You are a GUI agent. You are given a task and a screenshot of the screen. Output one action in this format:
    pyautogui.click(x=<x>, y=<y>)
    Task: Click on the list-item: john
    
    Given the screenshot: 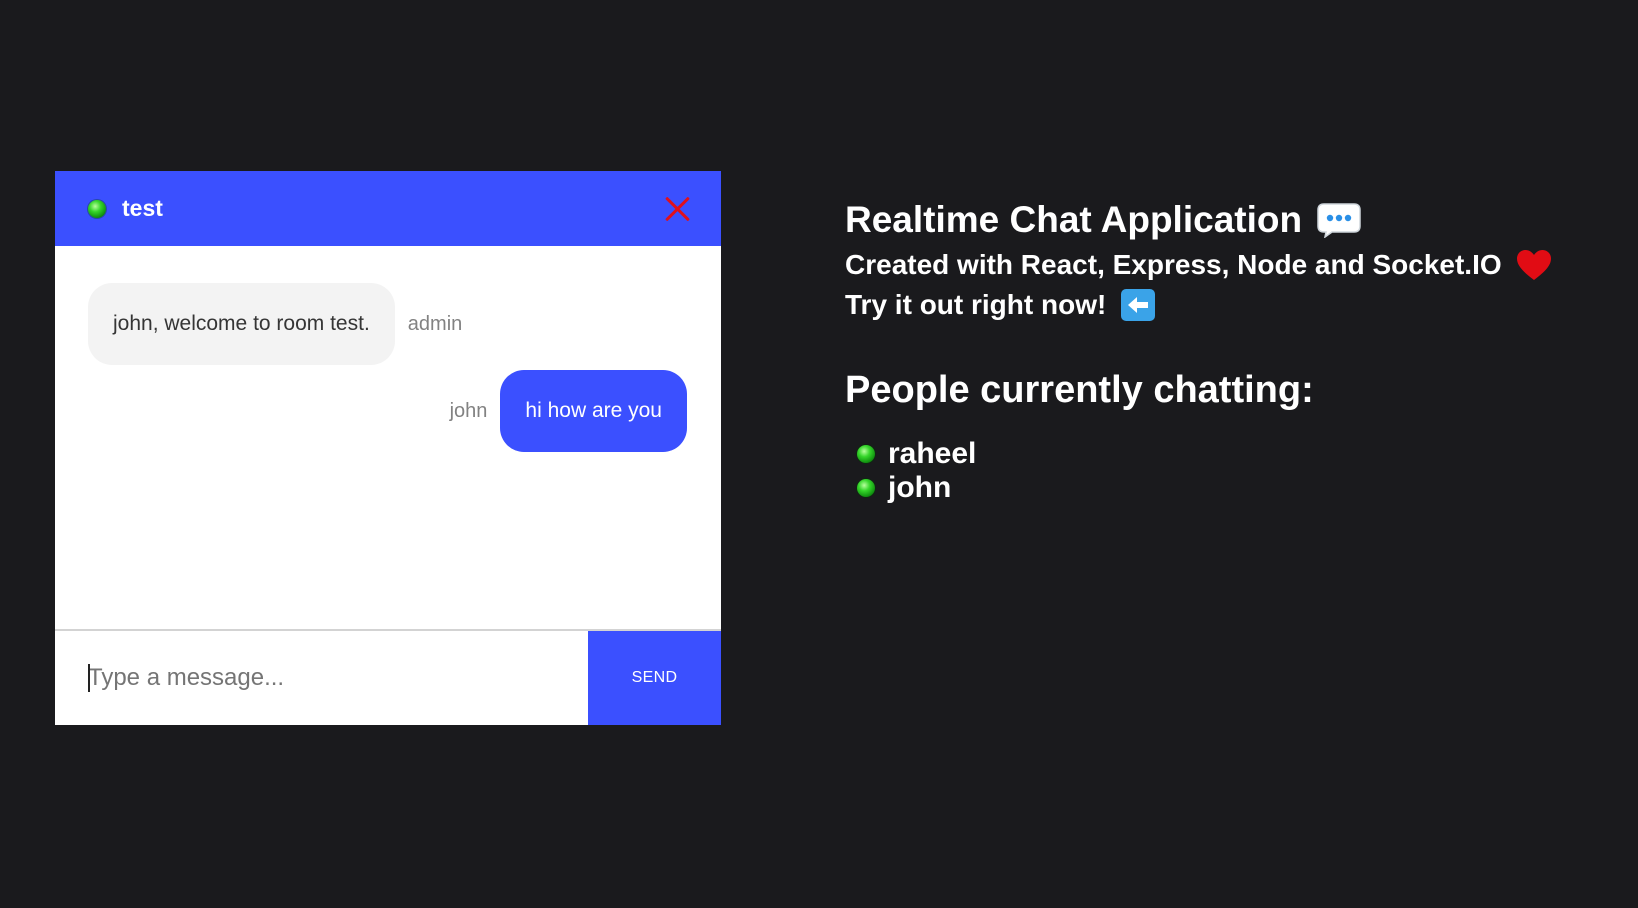 What is the action you would take?
    pyautogui.click(x=1204, y=488)
    